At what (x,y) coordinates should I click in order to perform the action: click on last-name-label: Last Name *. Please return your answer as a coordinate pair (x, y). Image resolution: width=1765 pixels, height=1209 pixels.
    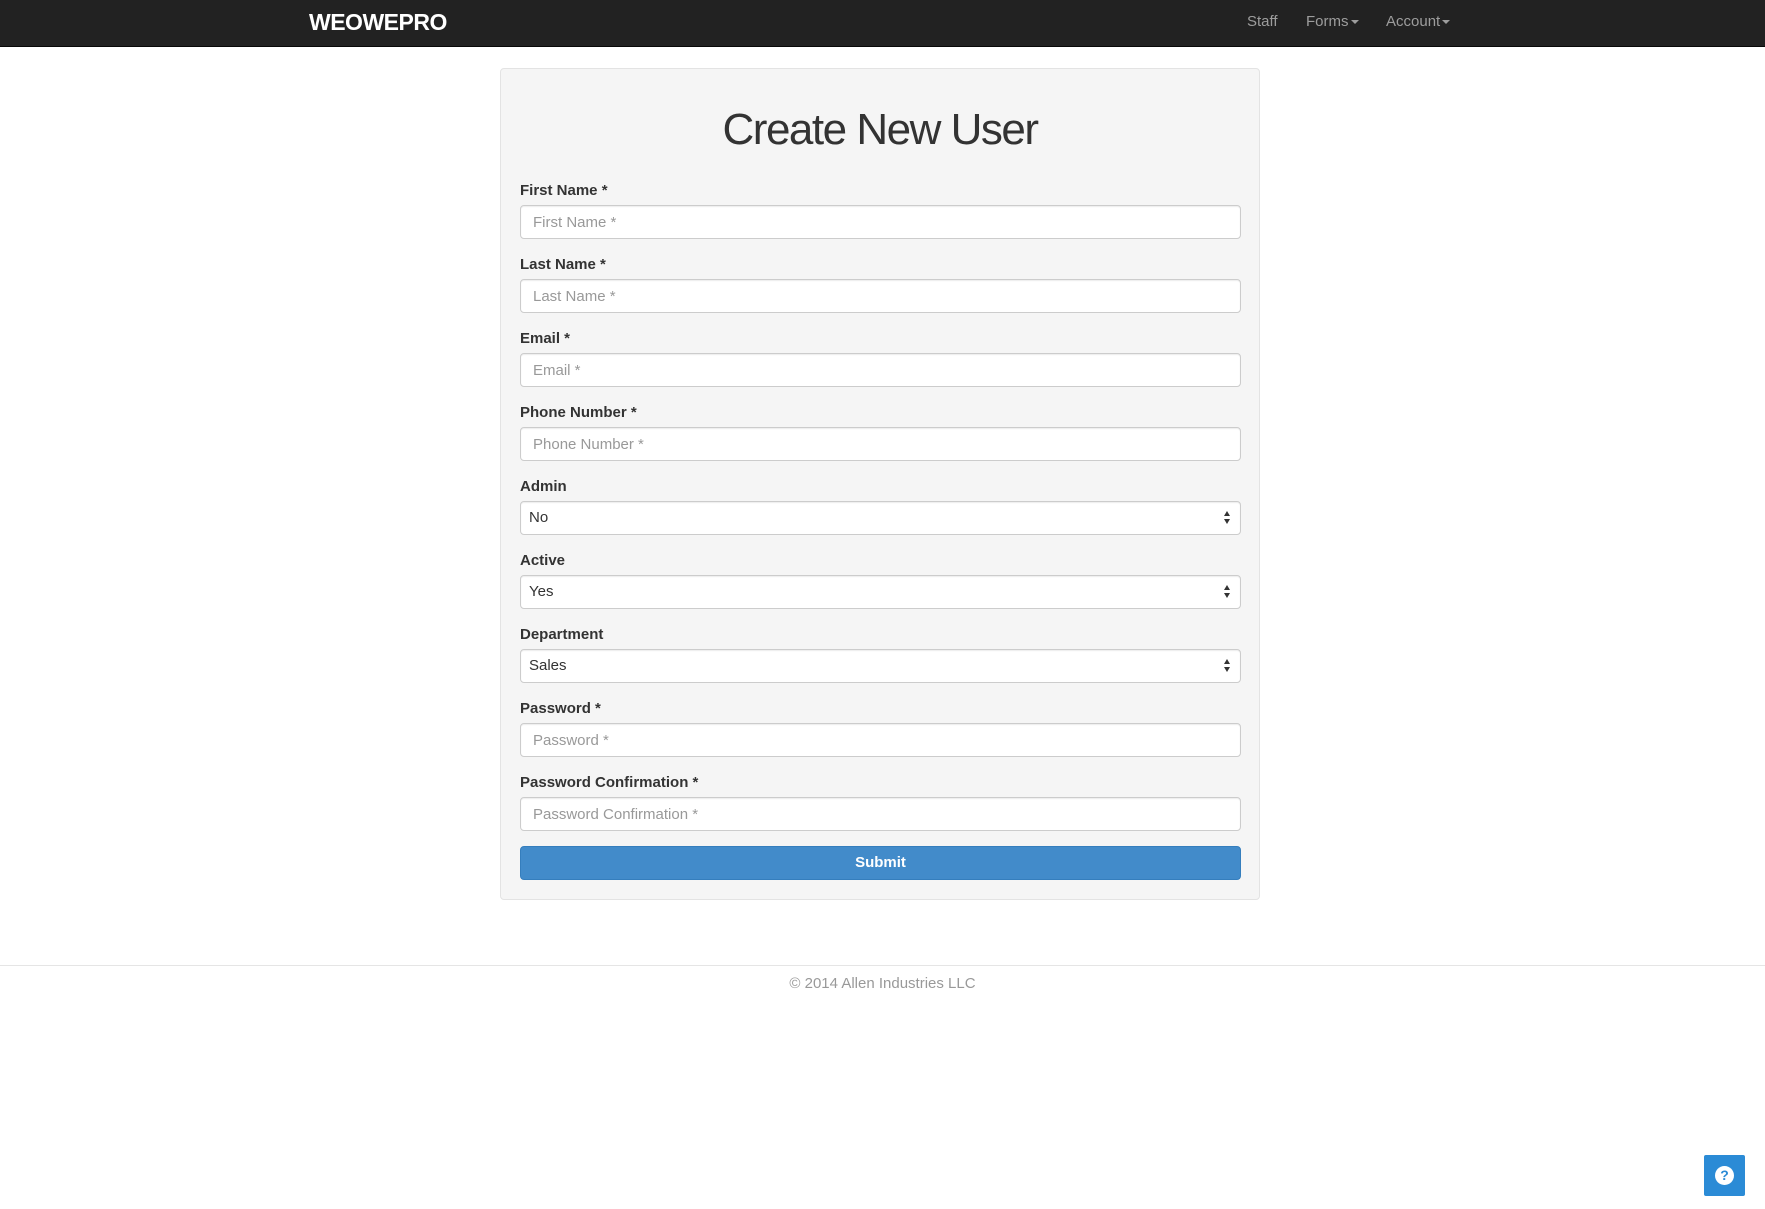
    Looking at the image, I should click on (563, 264).